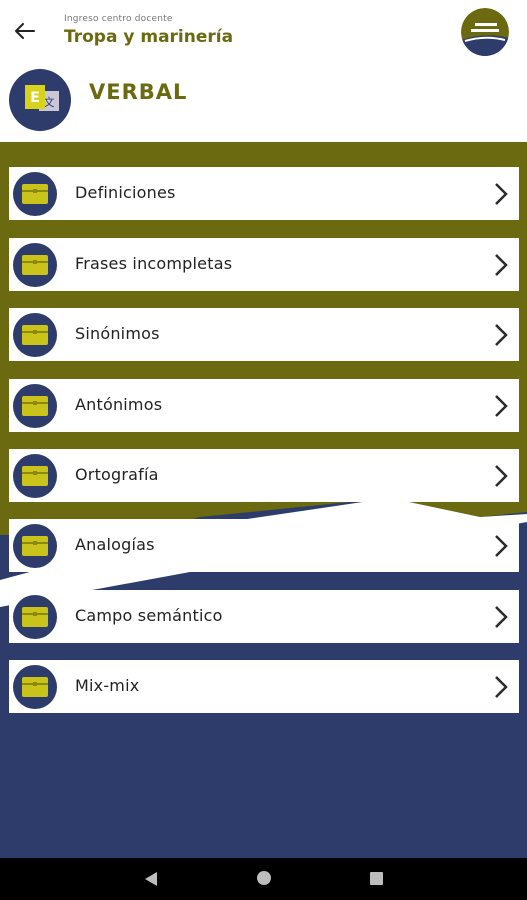 The image size is (527, 900). I want to click on page-title: Tropa y marinería, so click(149, 37).